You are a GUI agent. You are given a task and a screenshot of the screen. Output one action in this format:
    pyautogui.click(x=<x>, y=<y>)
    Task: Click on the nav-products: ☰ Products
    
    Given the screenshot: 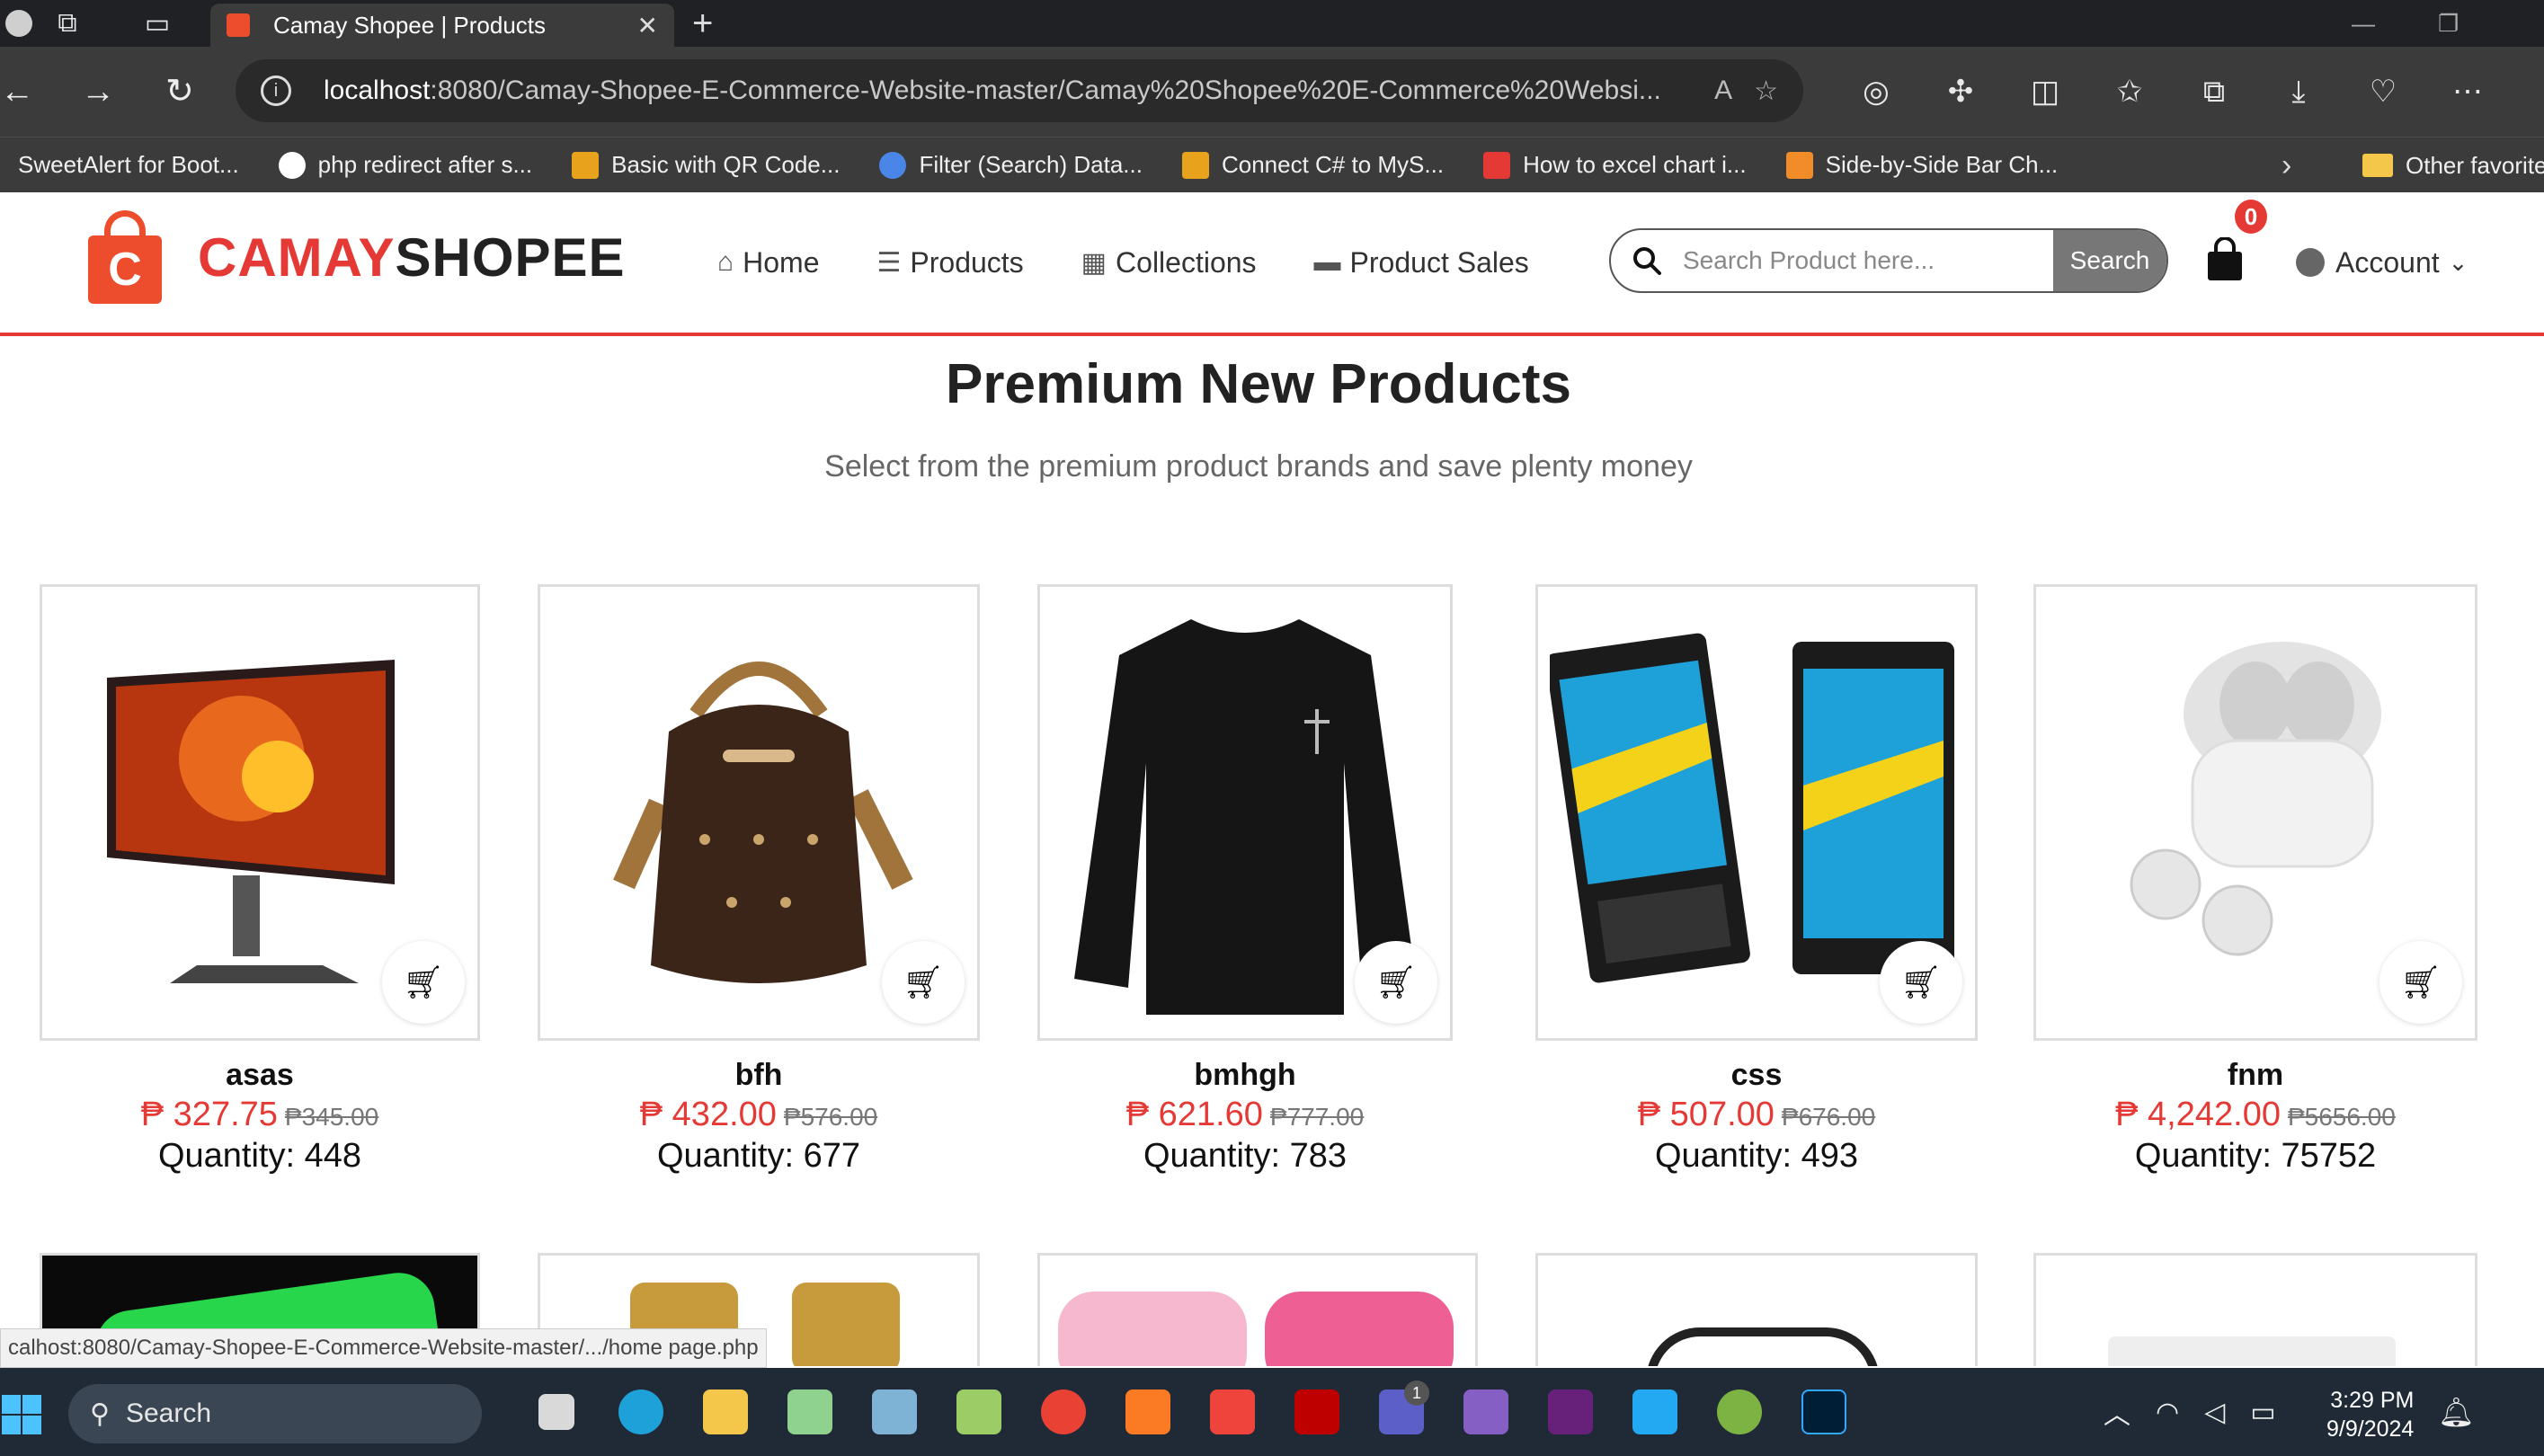 What is the action you would take?
    pyautogui.click(x=949, y=263)
    